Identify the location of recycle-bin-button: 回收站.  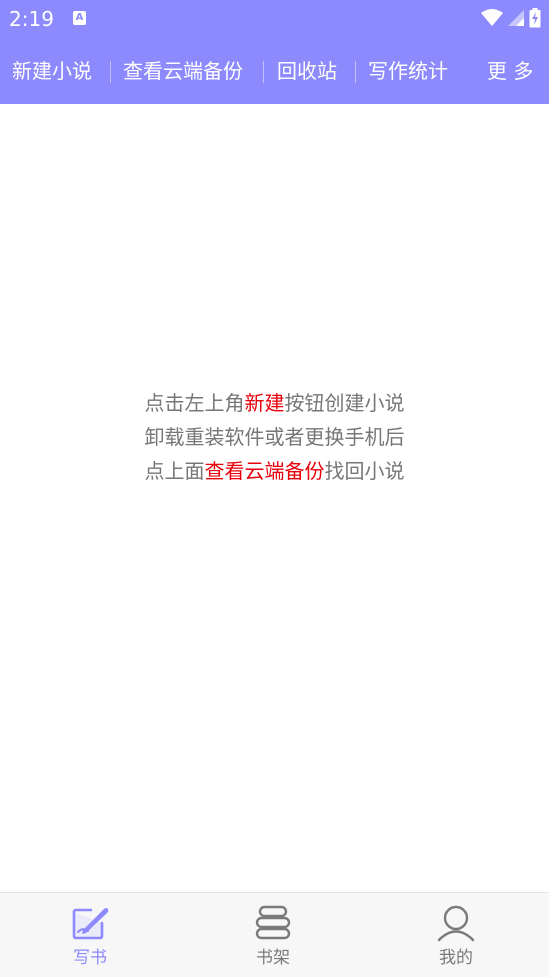
(307, 71).